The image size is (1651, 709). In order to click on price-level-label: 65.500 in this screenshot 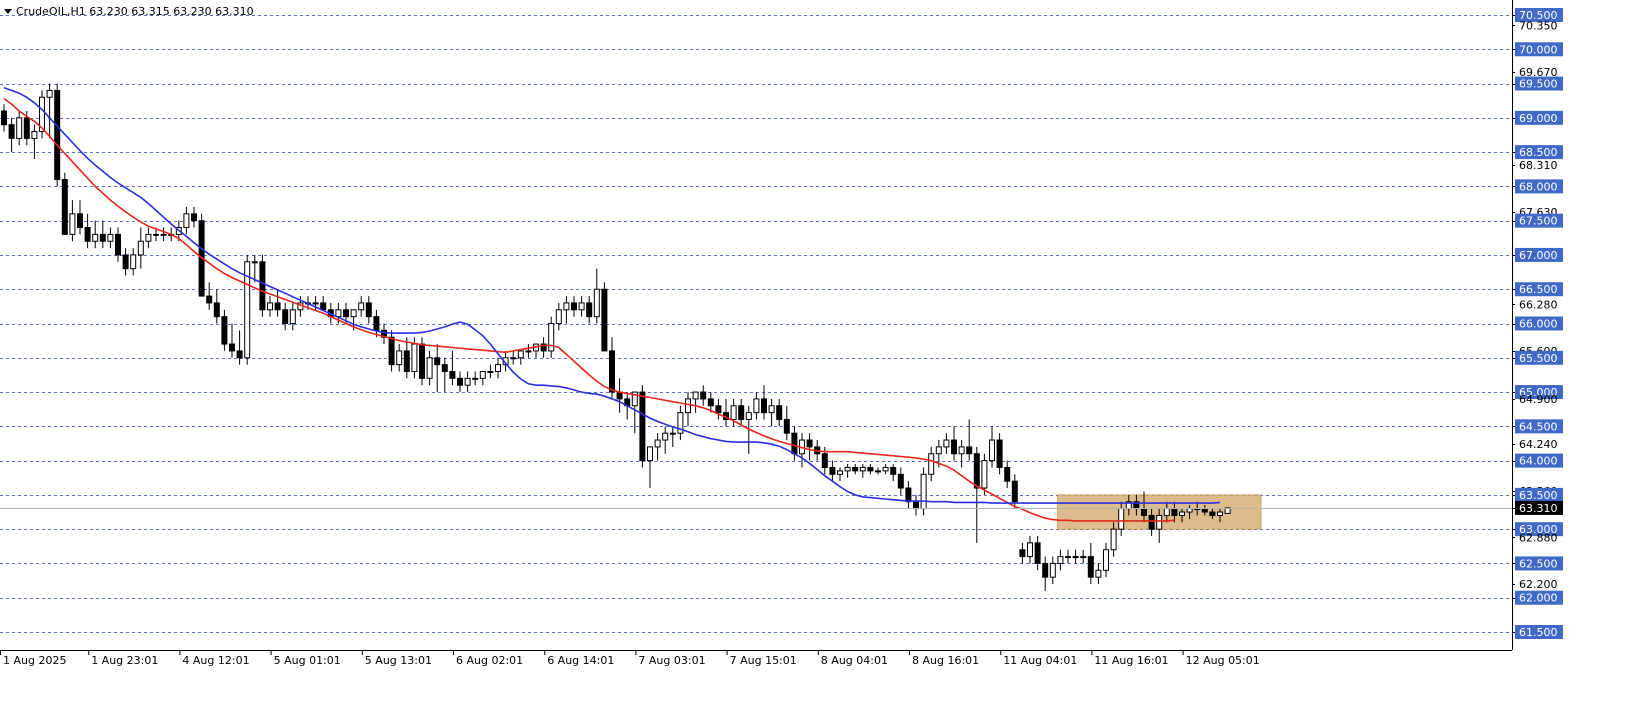, I will do `click(1538, 358)`.